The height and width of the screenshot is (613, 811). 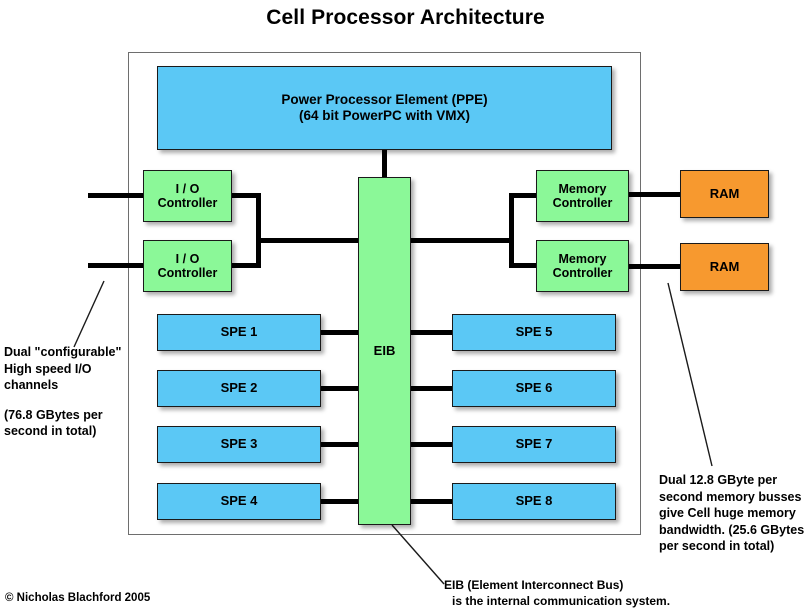 What do you see at coordinates (187, 273) in the screenshot?
I see `io-controller-2-line2: Controller` at bounding box center [187, 273].